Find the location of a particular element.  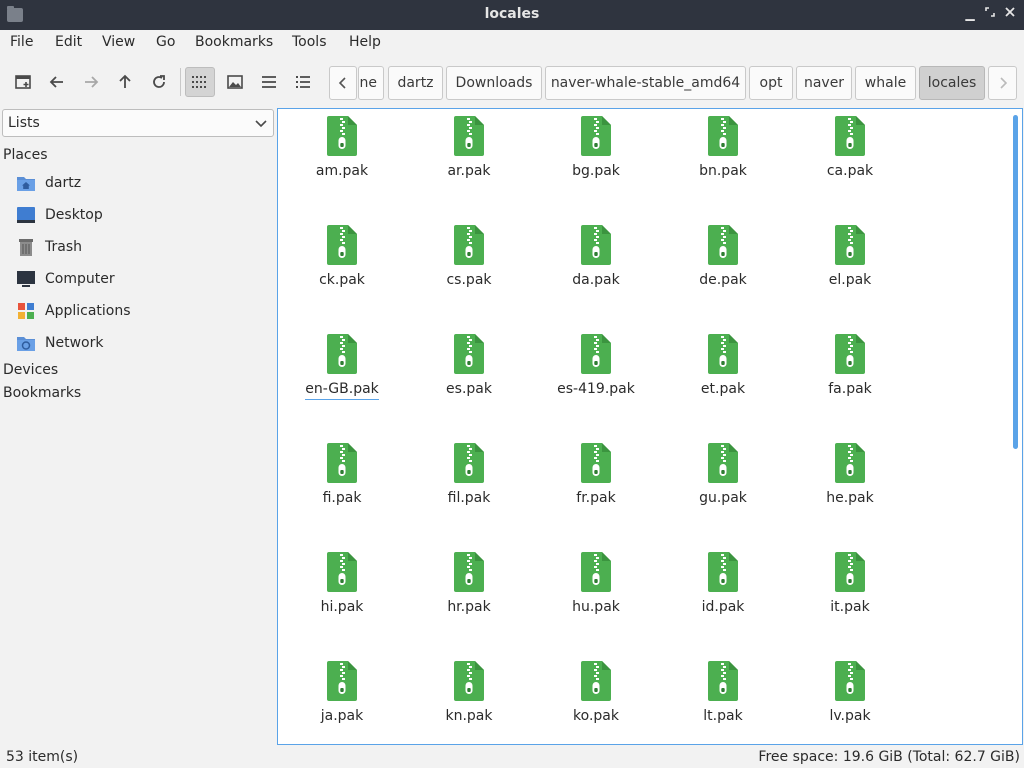

file-name: lt.pak is located at coordinates (723, 716).